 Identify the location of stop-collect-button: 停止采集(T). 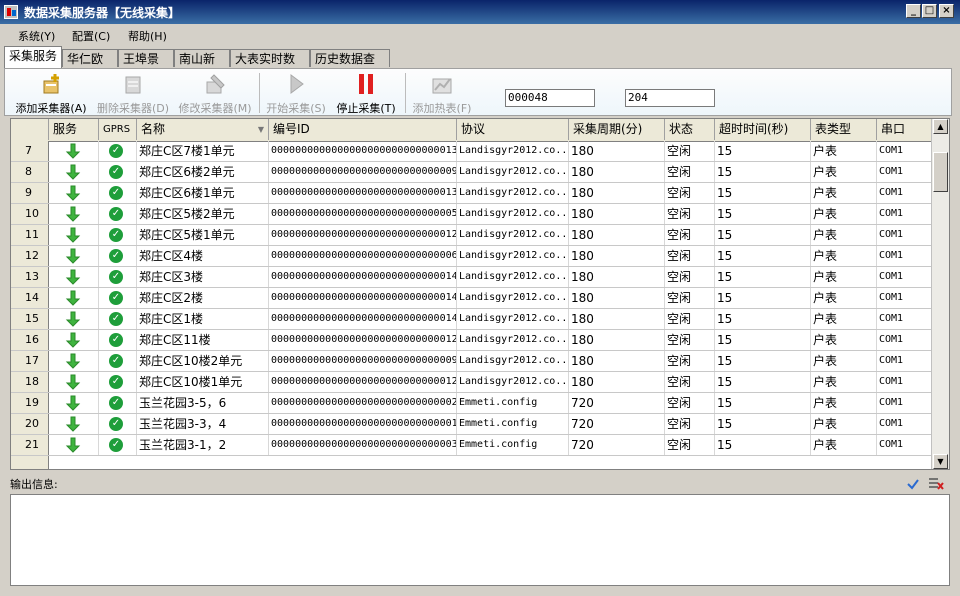
(366, 93).